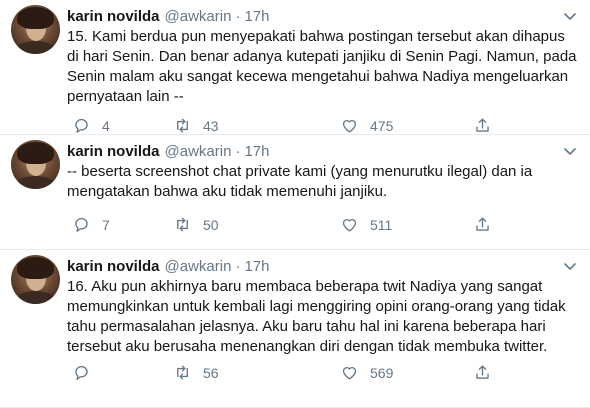 The width and height of the screenshot is (590, 408). I want to click on retweet-count: 56, so click(211, 372).